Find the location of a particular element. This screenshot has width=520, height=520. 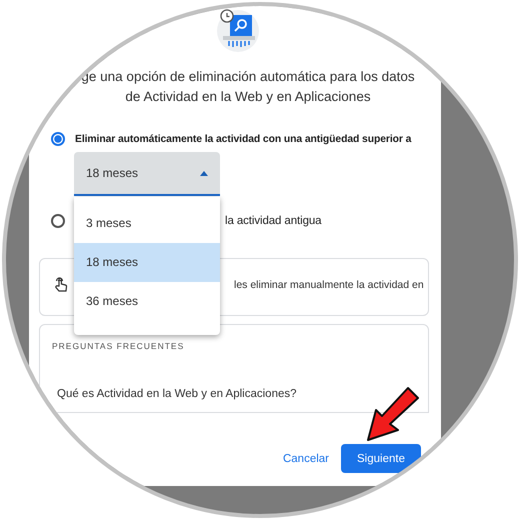

next-button: Siguiente is located at coordinates (381, 458).